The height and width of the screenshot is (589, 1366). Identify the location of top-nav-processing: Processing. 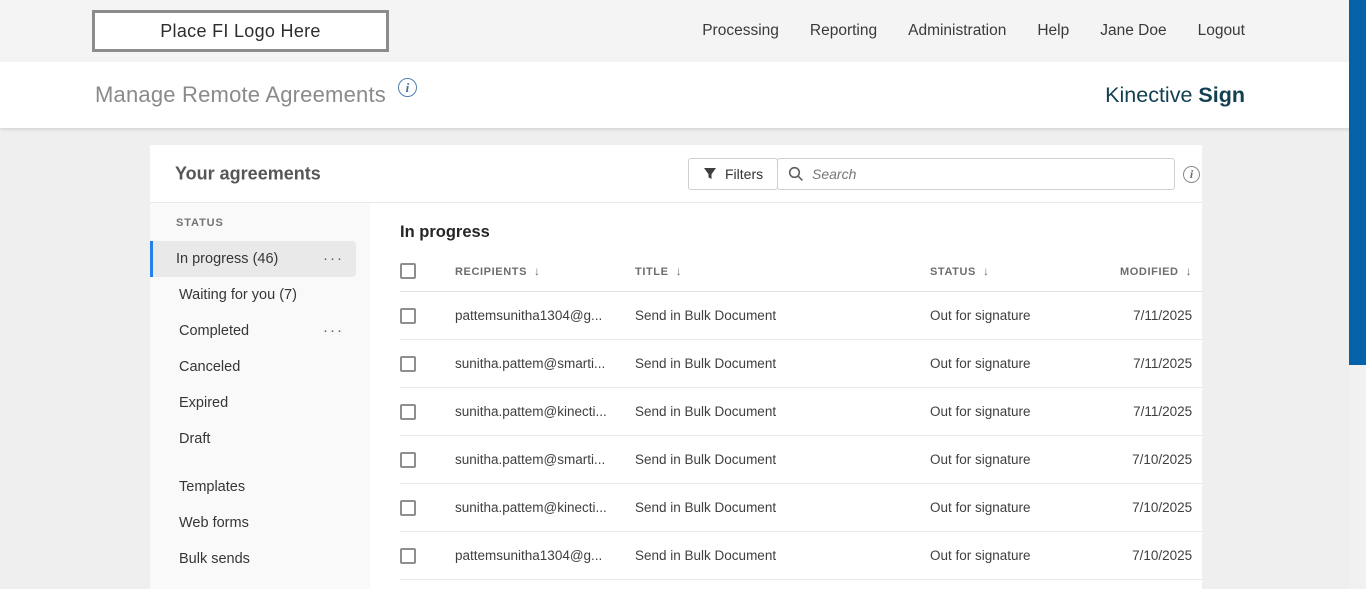
(740, 31).